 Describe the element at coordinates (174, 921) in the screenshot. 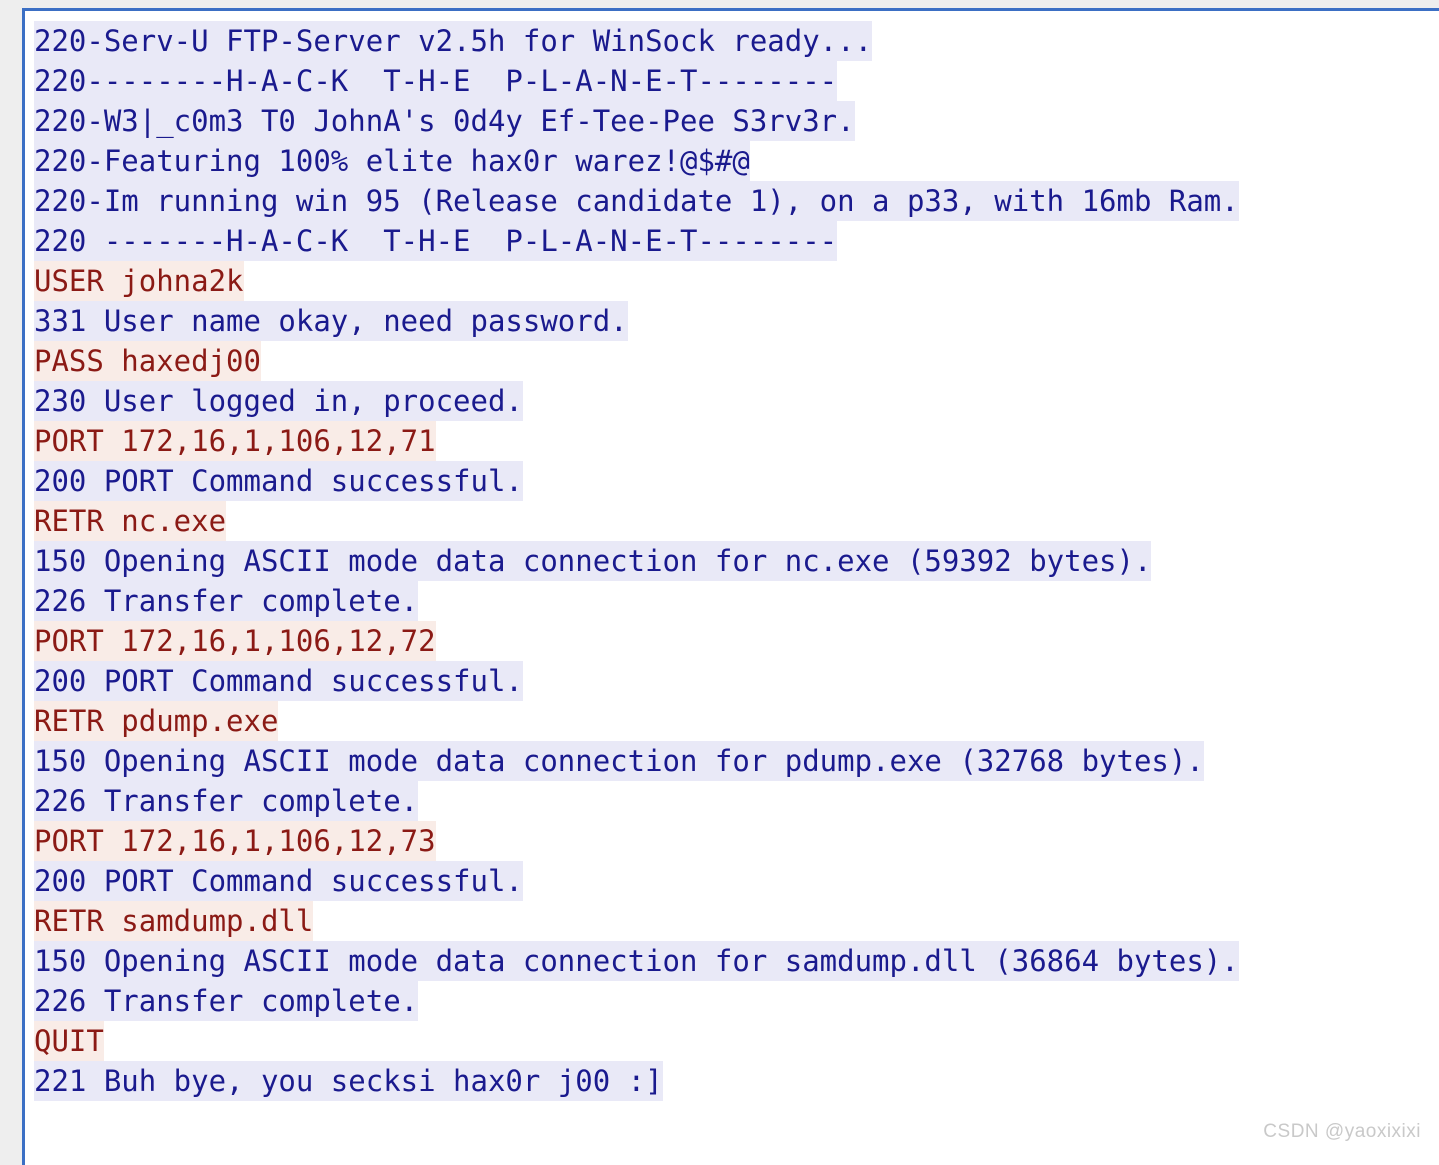

I see `ftp-command-line: RETR samdump.dll` at that location.